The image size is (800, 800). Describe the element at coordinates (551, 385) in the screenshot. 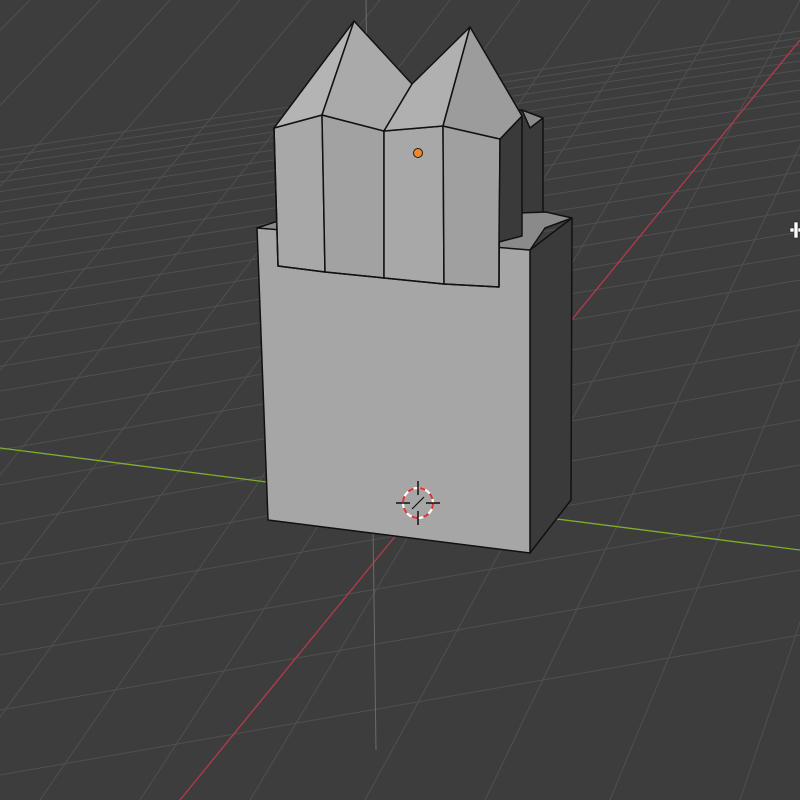

I see `lower-box-right-face` at that location.